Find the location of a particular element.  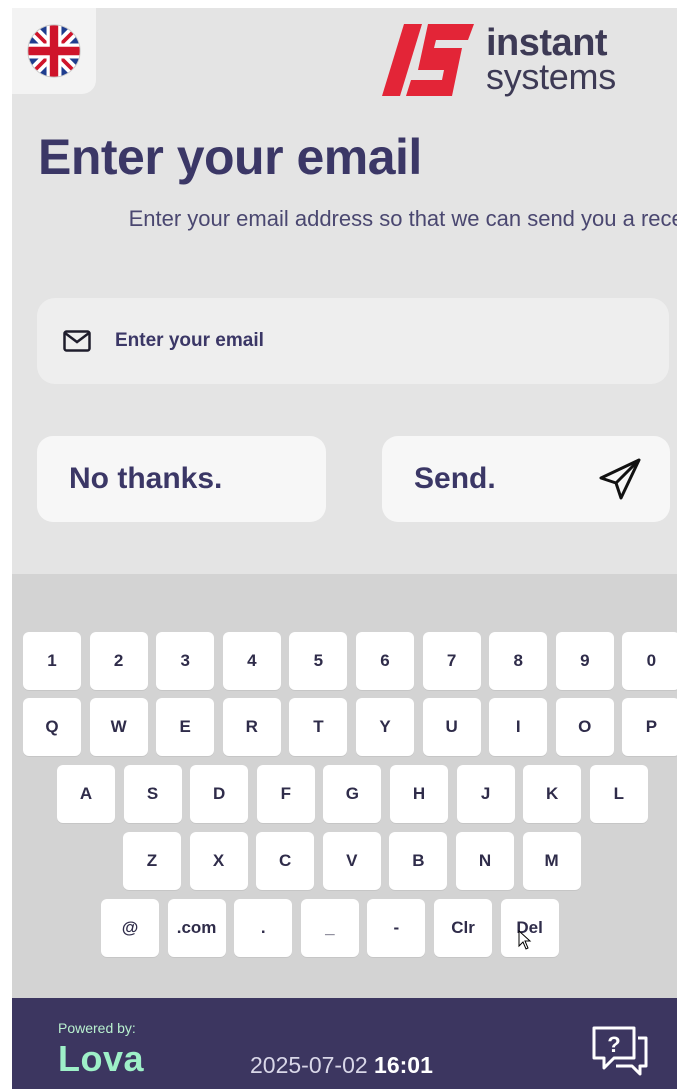

key-4: 4 is located at coordinates (251, 661).